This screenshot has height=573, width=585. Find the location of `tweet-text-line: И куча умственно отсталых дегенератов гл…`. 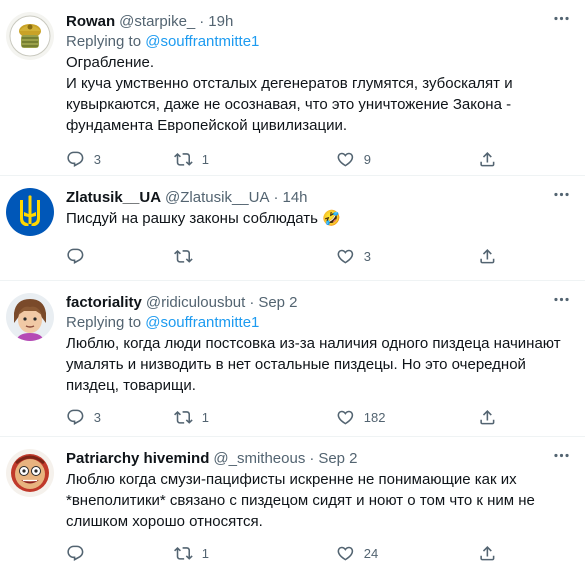

tweet-text-line: И куча умственно отсталых дегенератов гл… is located at coordinates (289, 104).